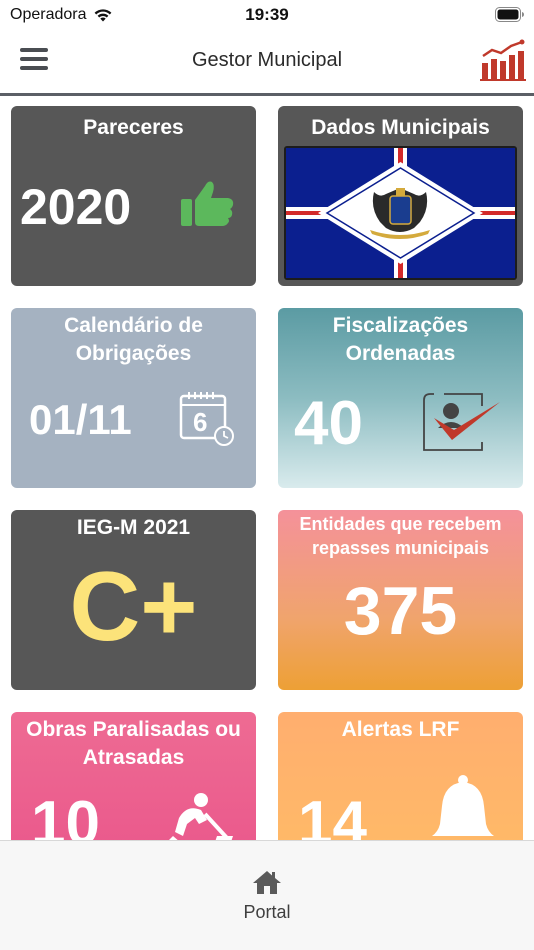  I want to click on tile-obras-paralisadas: Obras Paralisadas ou Atrasadas 10, so click(133, 776).